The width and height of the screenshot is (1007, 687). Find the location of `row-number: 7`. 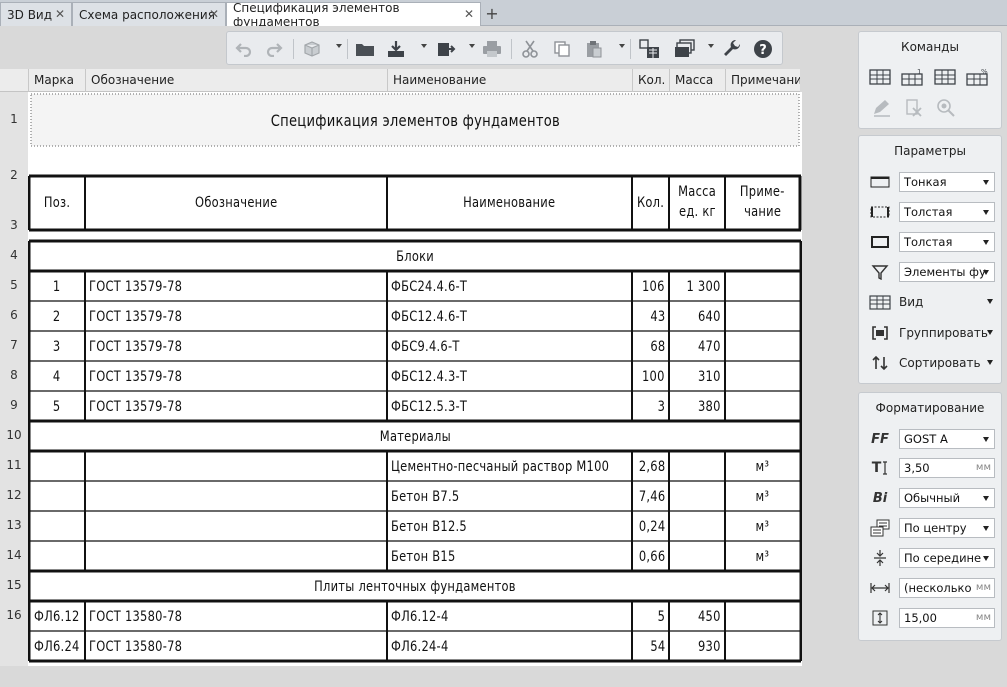

row-number: 7 is located at coordinates (14, 345).